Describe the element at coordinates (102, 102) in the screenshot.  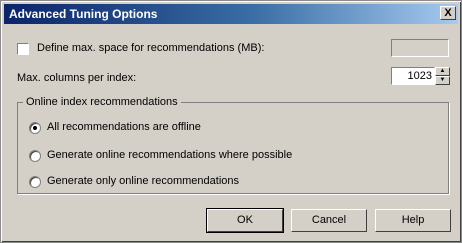
I see `online-recommendations-group-title: Online index recommendations` at that location.